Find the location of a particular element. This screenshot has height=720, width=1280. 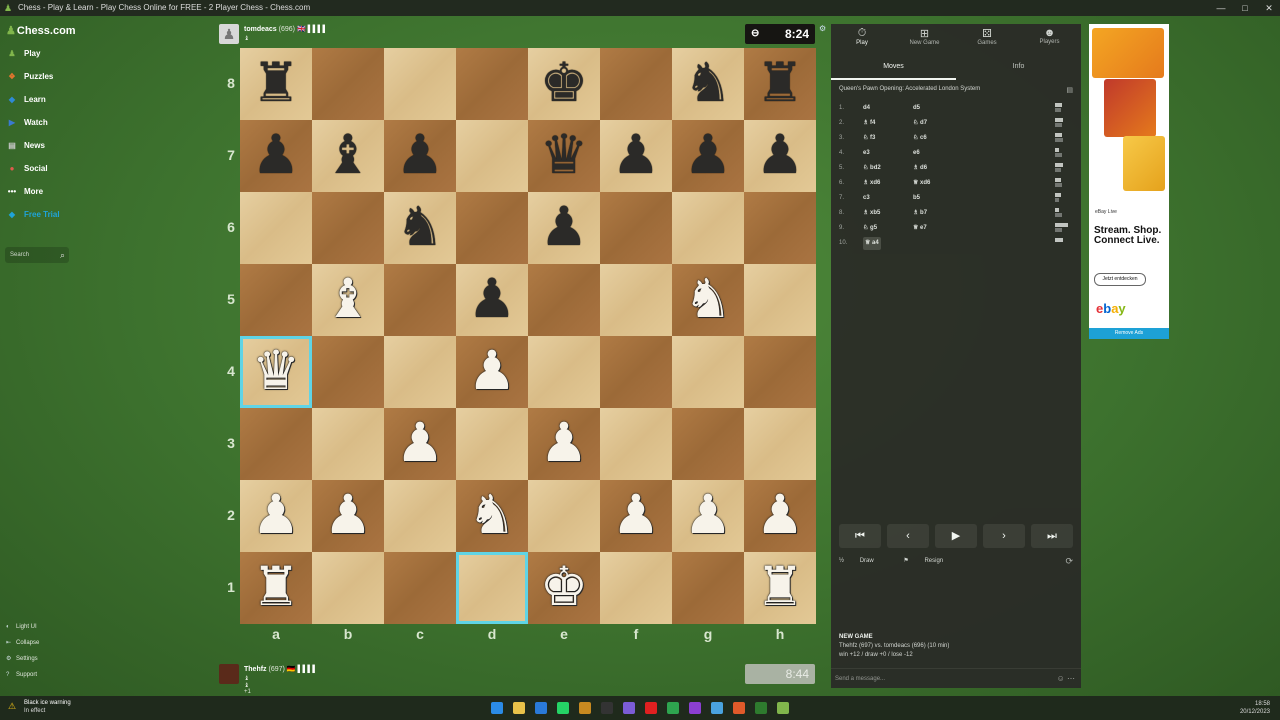

square-f5 is located at coordinates (636, 300).